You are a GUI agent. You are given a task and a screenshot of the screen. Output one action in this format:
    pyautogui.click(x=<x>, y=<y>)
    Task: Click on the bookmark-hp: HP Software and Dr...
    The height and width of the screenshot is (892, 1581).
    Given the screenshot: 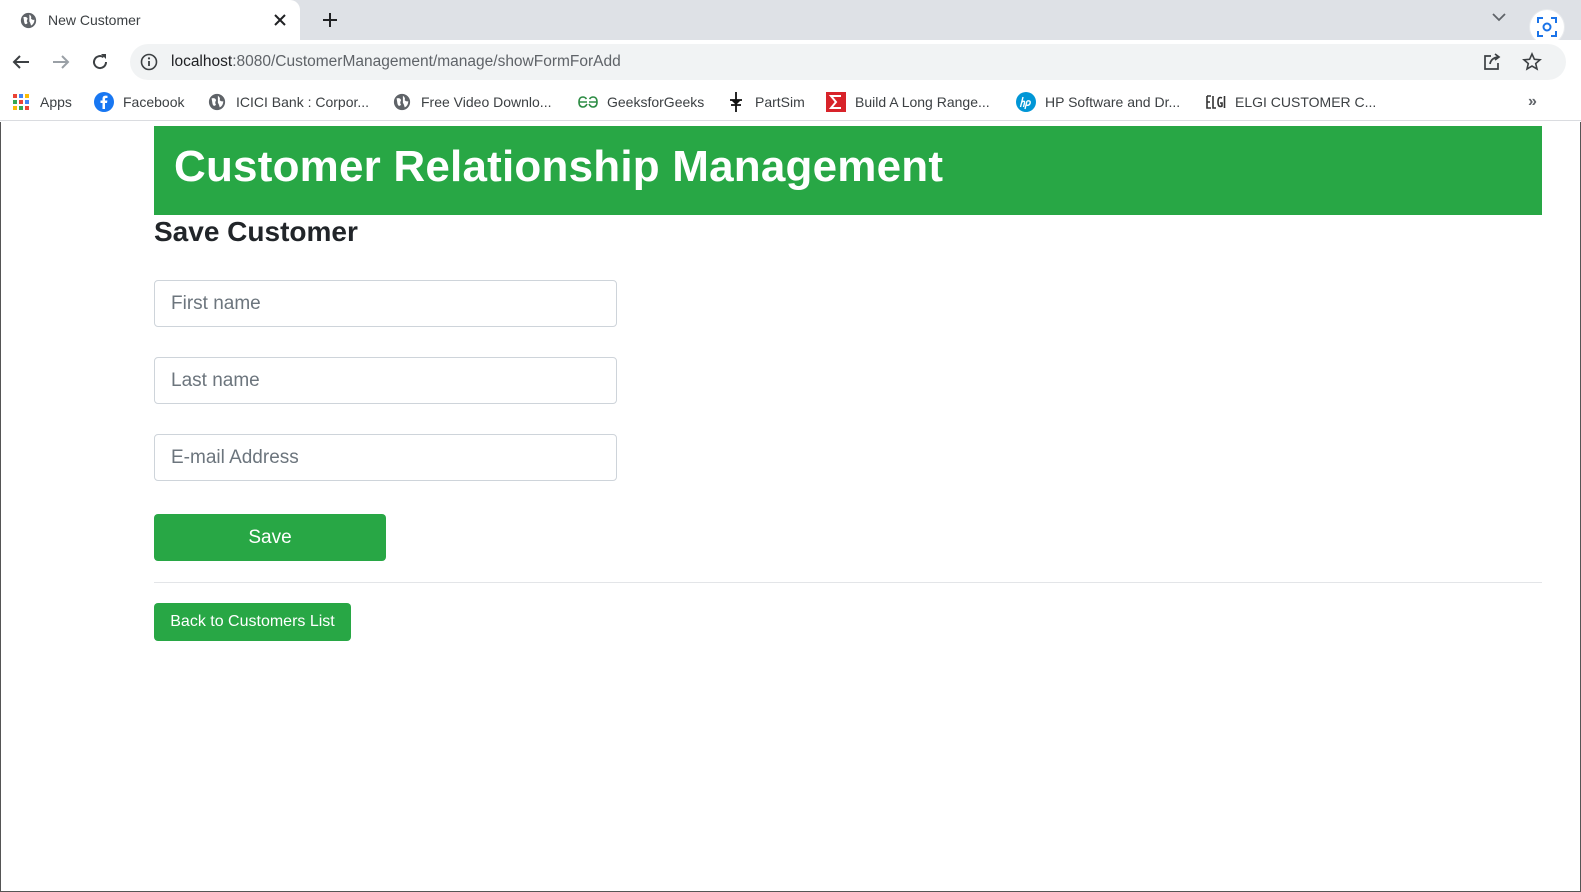 What is the action you would take?
    pyautogui.click(x=1098, y=102)
    